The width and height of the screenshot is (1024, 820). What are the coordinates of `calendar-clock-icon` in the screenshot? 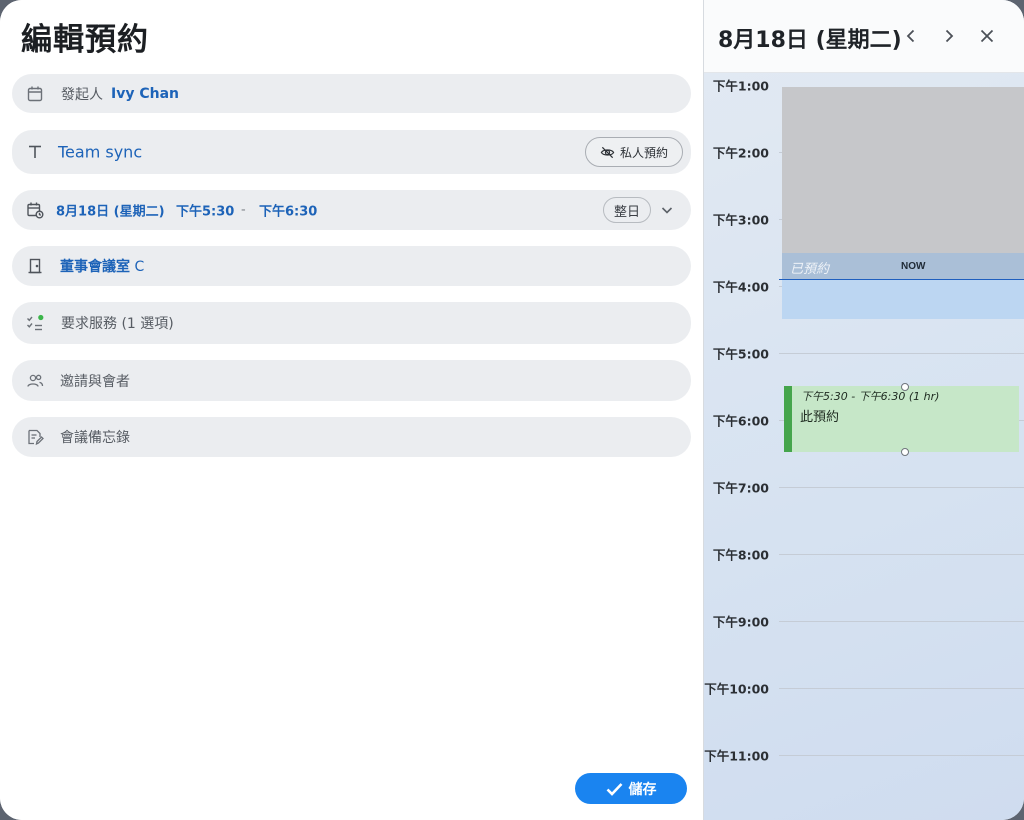 It's located at (35, 210).